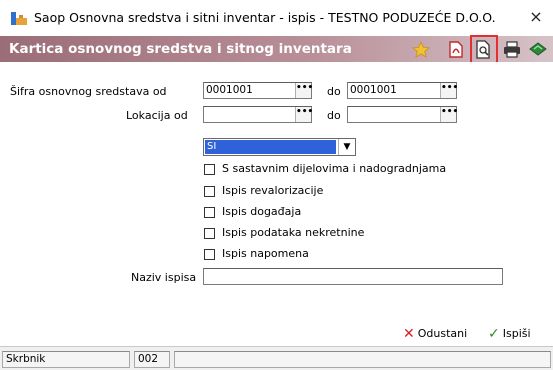  What do you see at coordinates (421, 49) in the screenshot?
I see `favorite-star-icon` at bounding box center [421, 49].